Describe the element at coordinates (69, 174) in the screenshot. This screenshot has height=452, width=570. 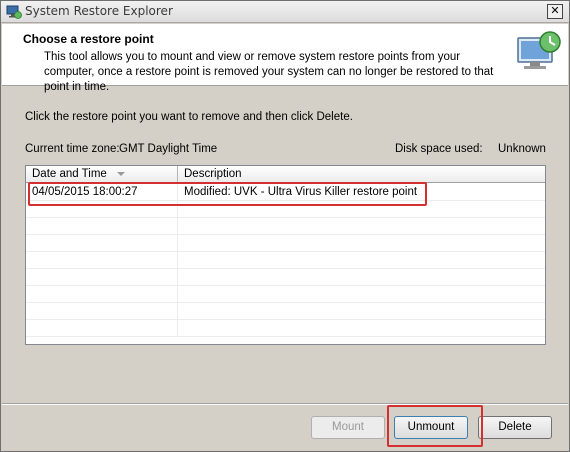
I see `column-date-label: Date and Time` at that location.